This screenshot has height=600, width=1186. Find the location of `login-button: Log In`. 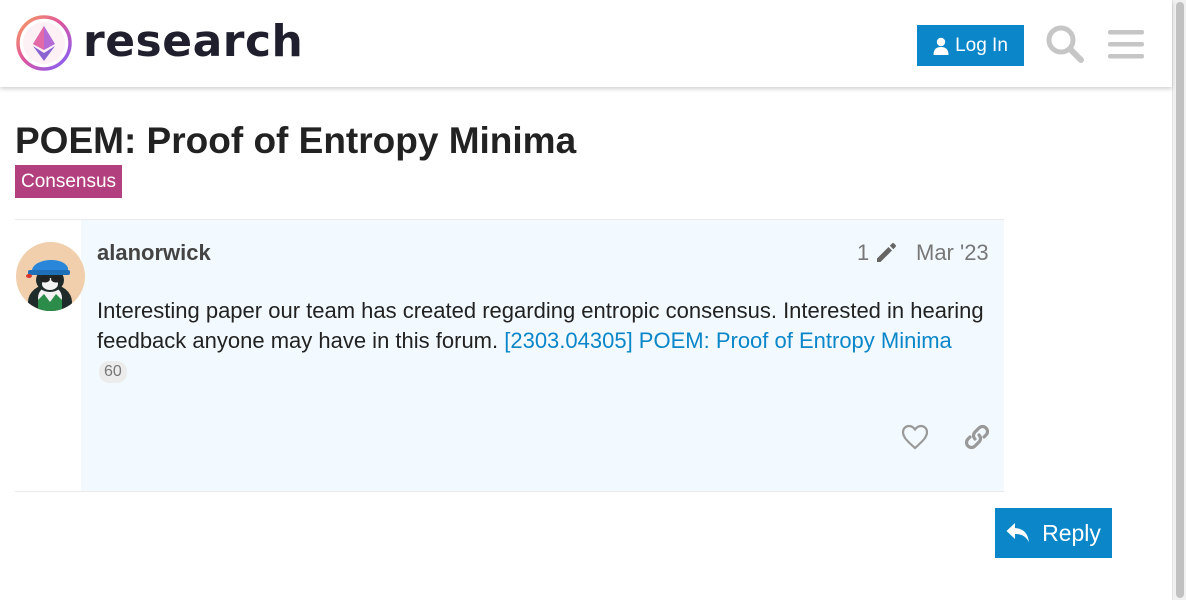

login-button: Log In is located at coordinates (970, 45).